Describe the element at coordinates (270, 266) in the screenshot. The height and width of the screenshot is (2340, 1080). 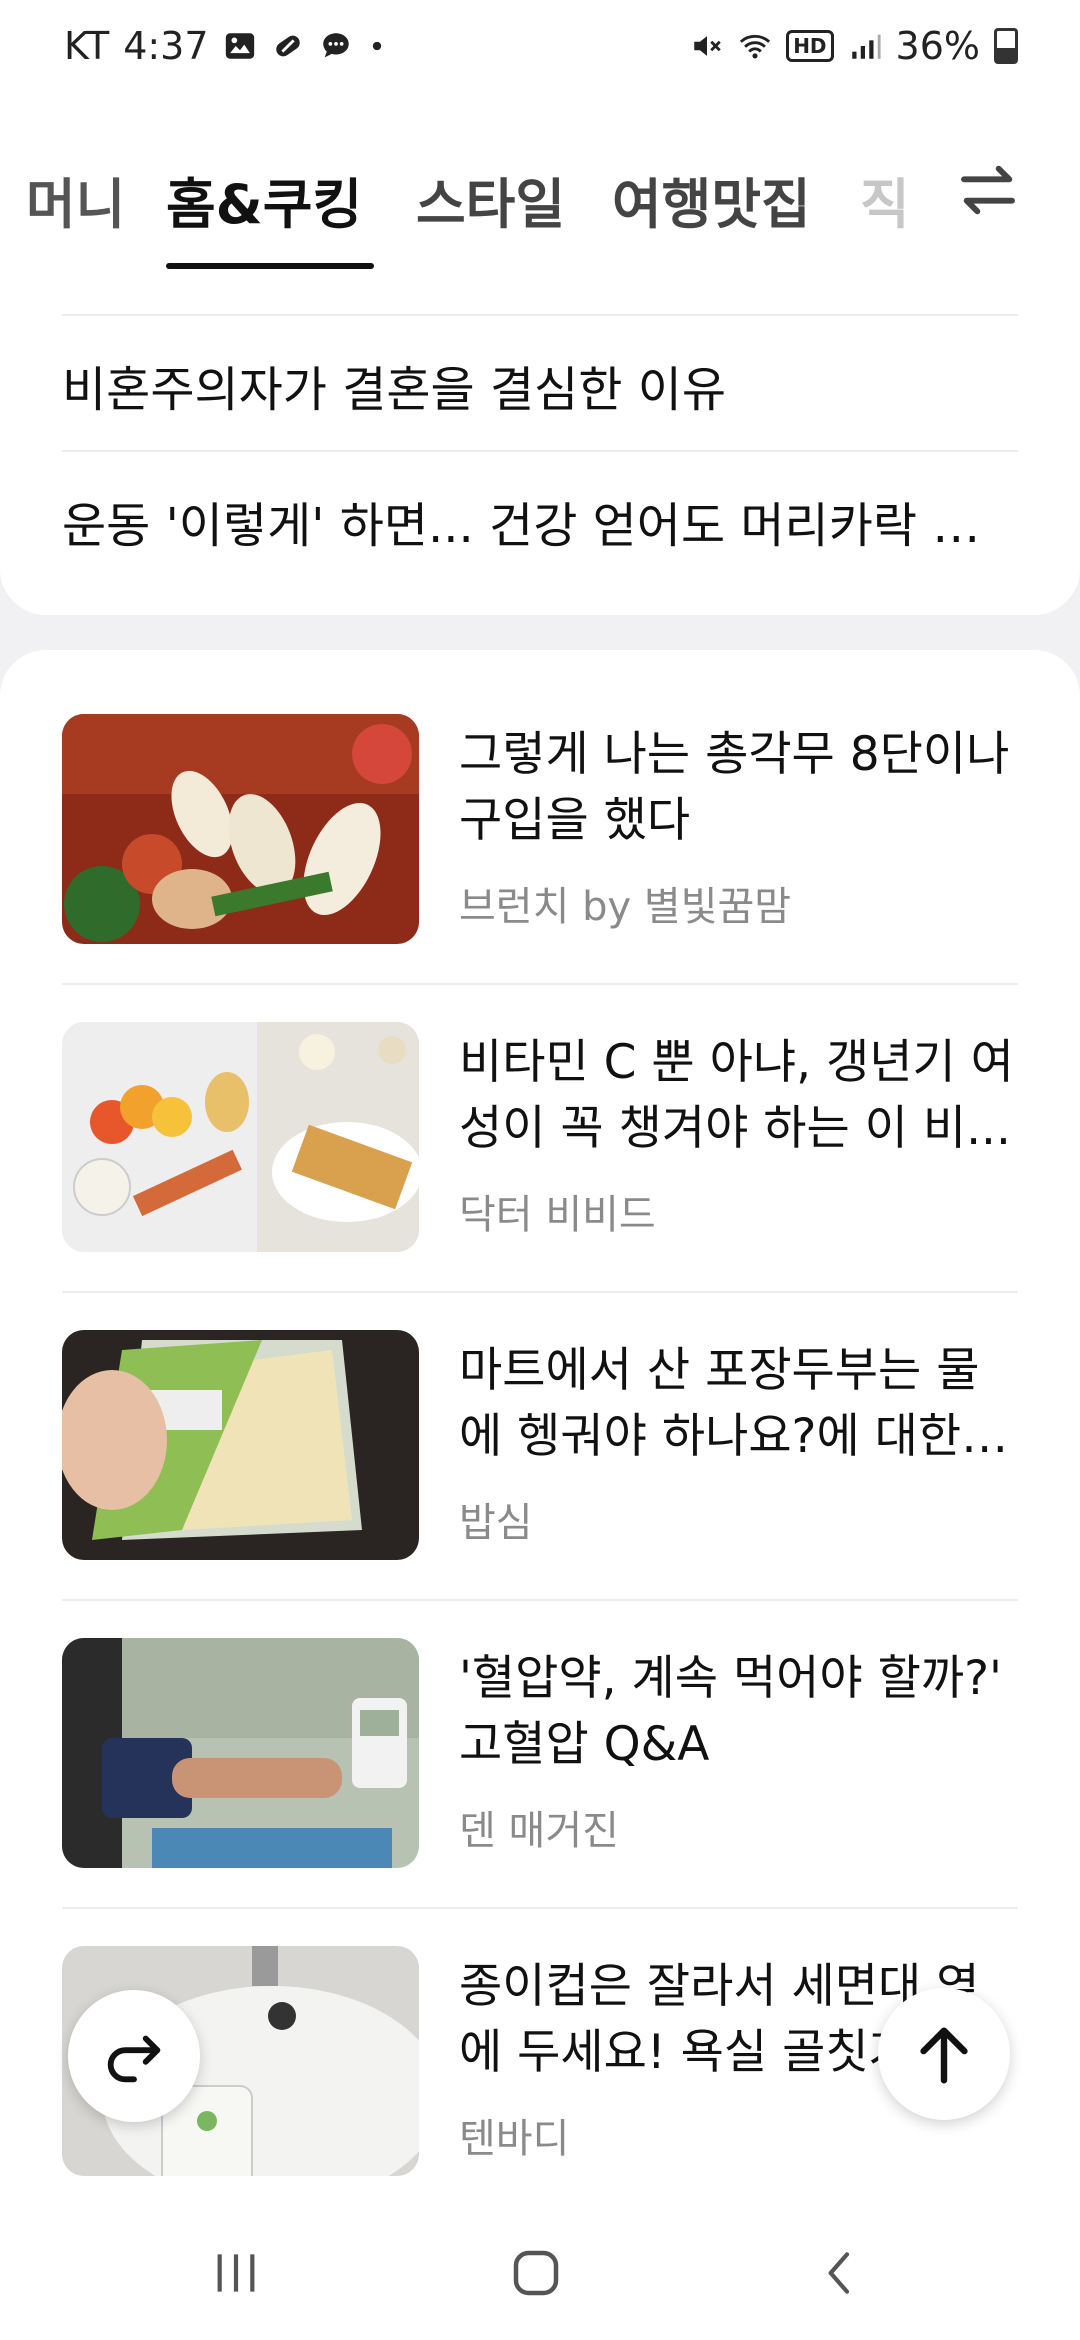
I see `active-tab-indicator` at that location.